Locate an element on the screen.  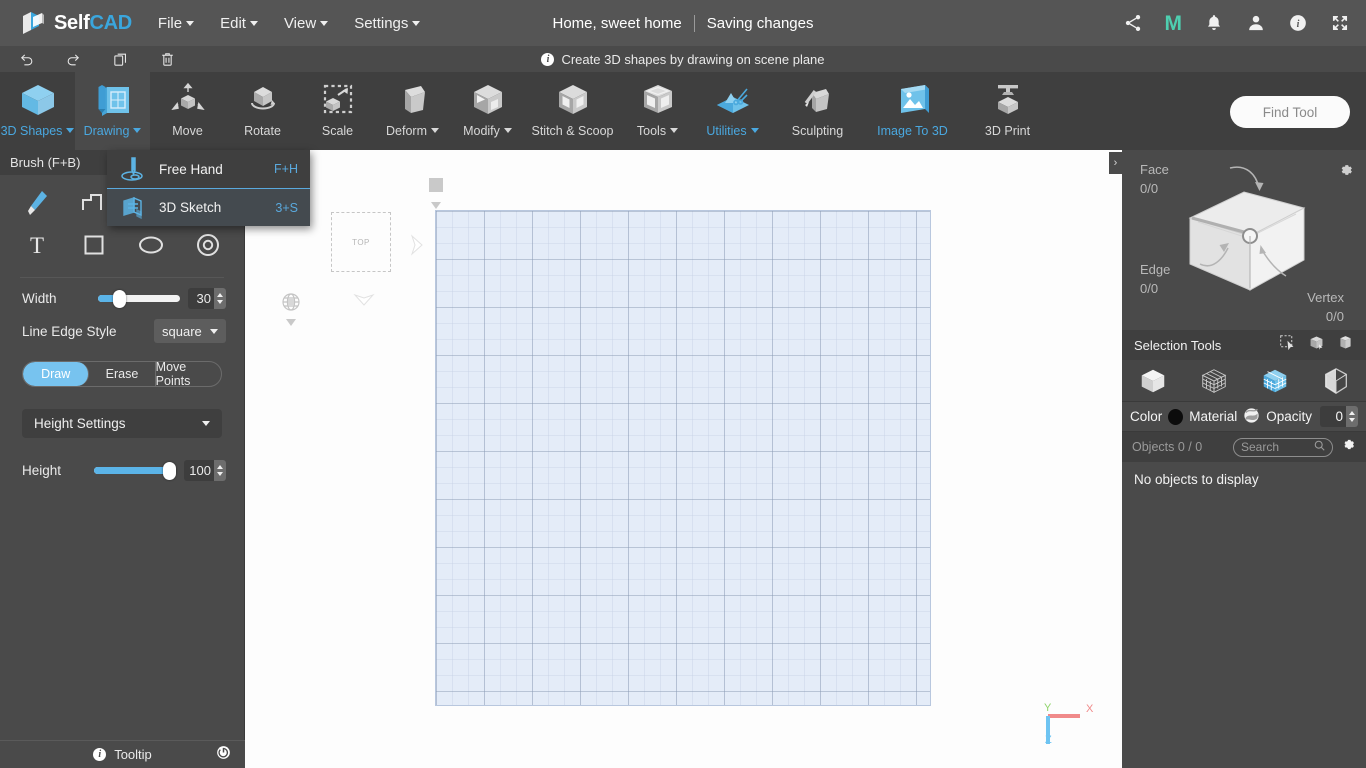
circle-tool-button is located at coordinates (207, 247).